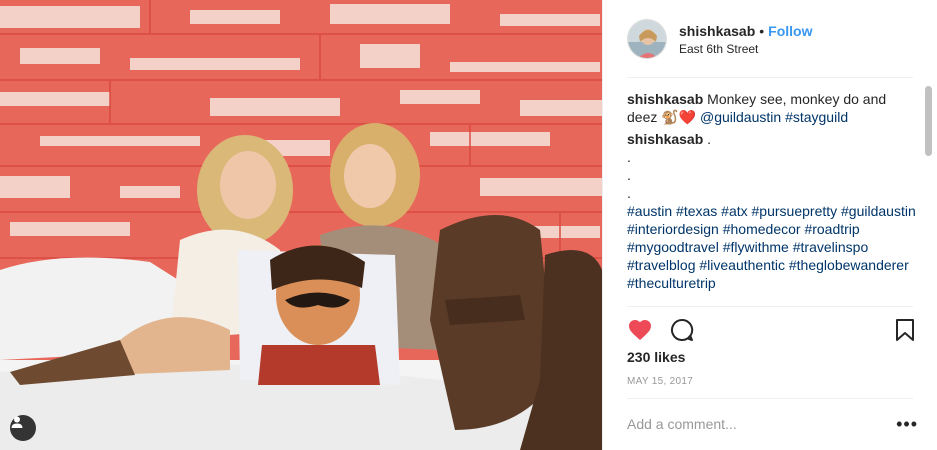  I want to click on user-tag-icon, so click(23, 428).